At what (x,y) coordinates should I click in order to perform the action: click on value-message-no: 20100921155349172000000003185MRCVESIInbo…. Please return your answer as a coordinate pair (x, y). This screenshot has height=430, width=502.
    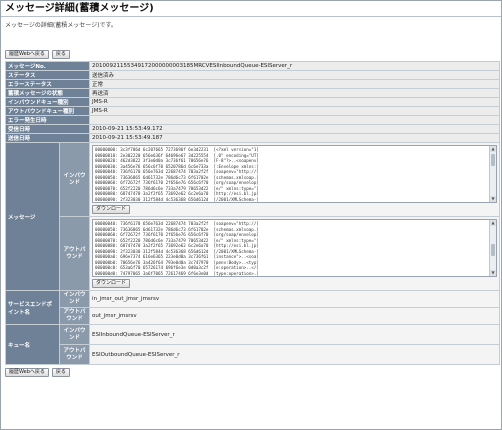
    Looking at the image, I should click on (294, 66).